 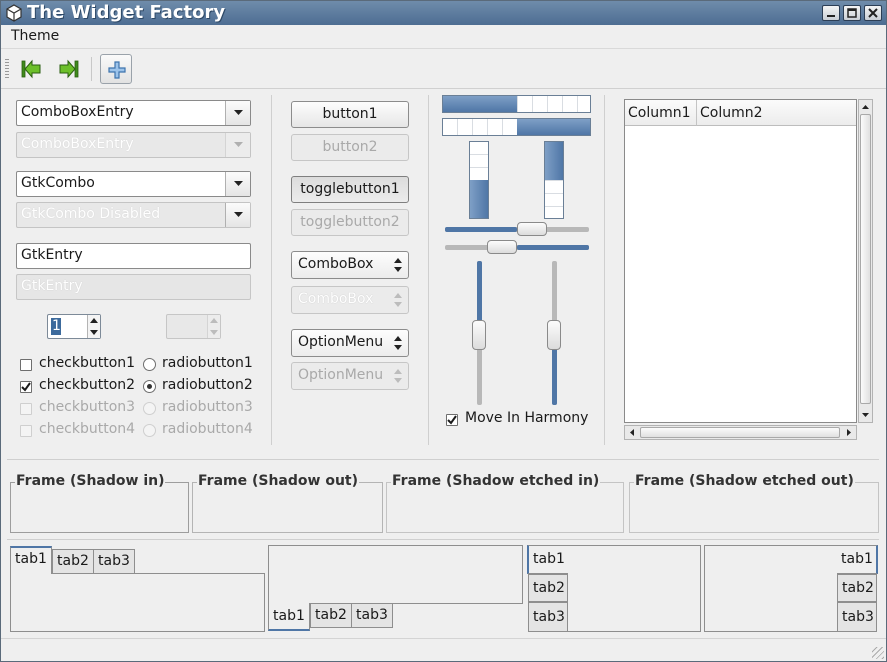 What do you see at coordinates (7, 69) in the screenshot?
I see `toolbar-grip` at bounding box center [7, 69].